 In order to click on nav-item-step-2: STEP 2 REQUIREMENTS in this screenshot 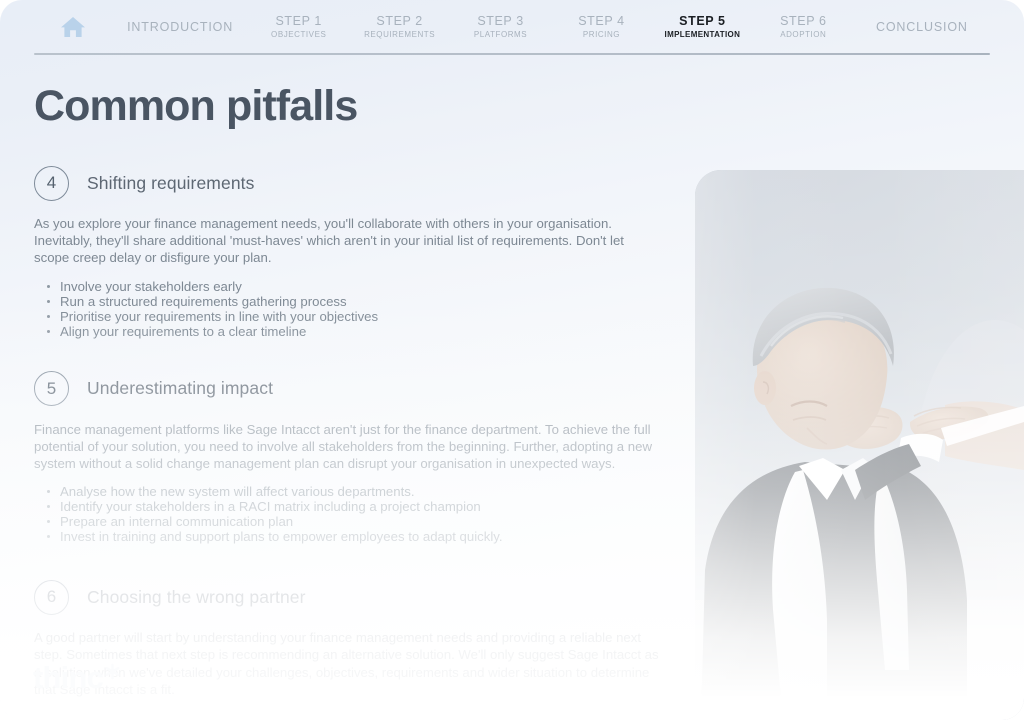, I will do `click(399, 27)`.